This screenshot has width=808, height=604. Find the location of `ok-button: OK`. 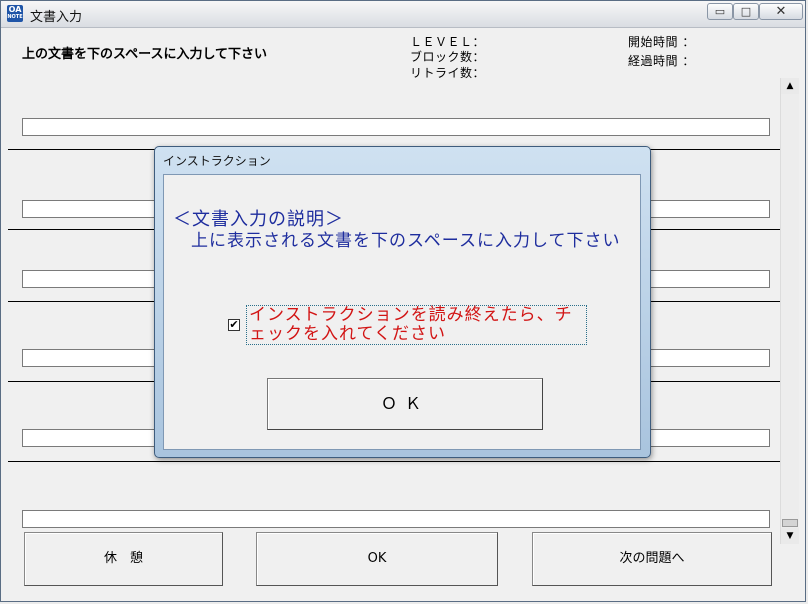

ok-button: OK is located at coordinates (377, 559).